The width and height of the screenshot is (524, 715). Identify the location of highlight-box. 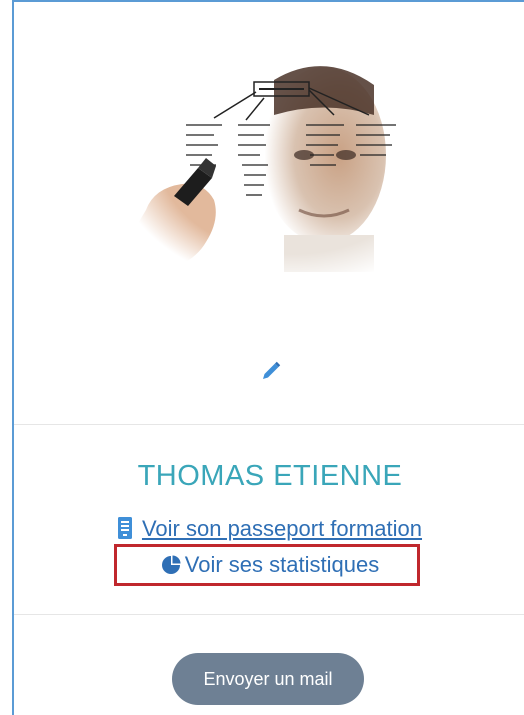
(267, 565).